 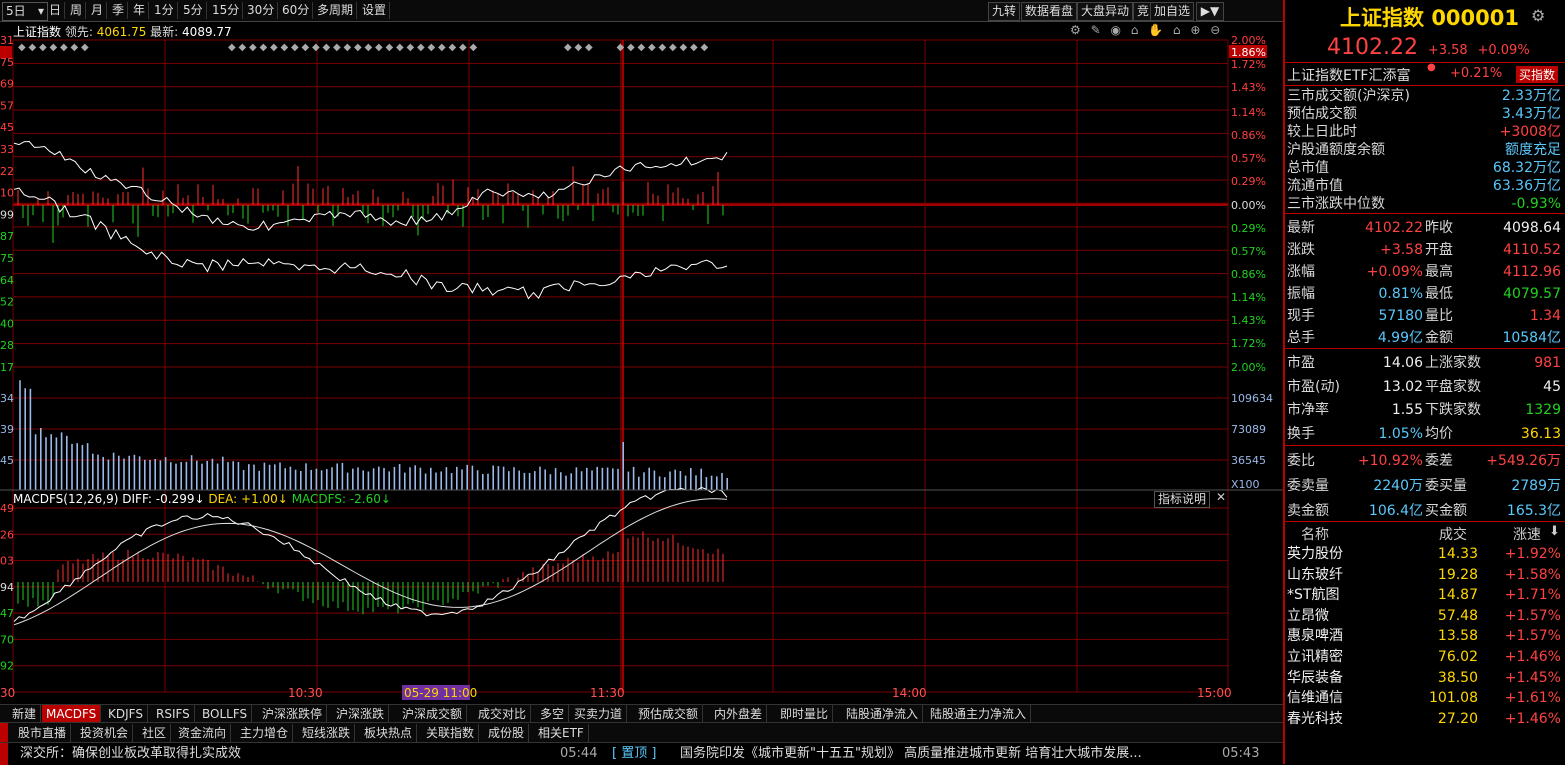 What do you see at coordinates (1049, 11) in the screenshot?
I see `toolbar-right-button: 数据看盘` at bounding box center [1049, 11].